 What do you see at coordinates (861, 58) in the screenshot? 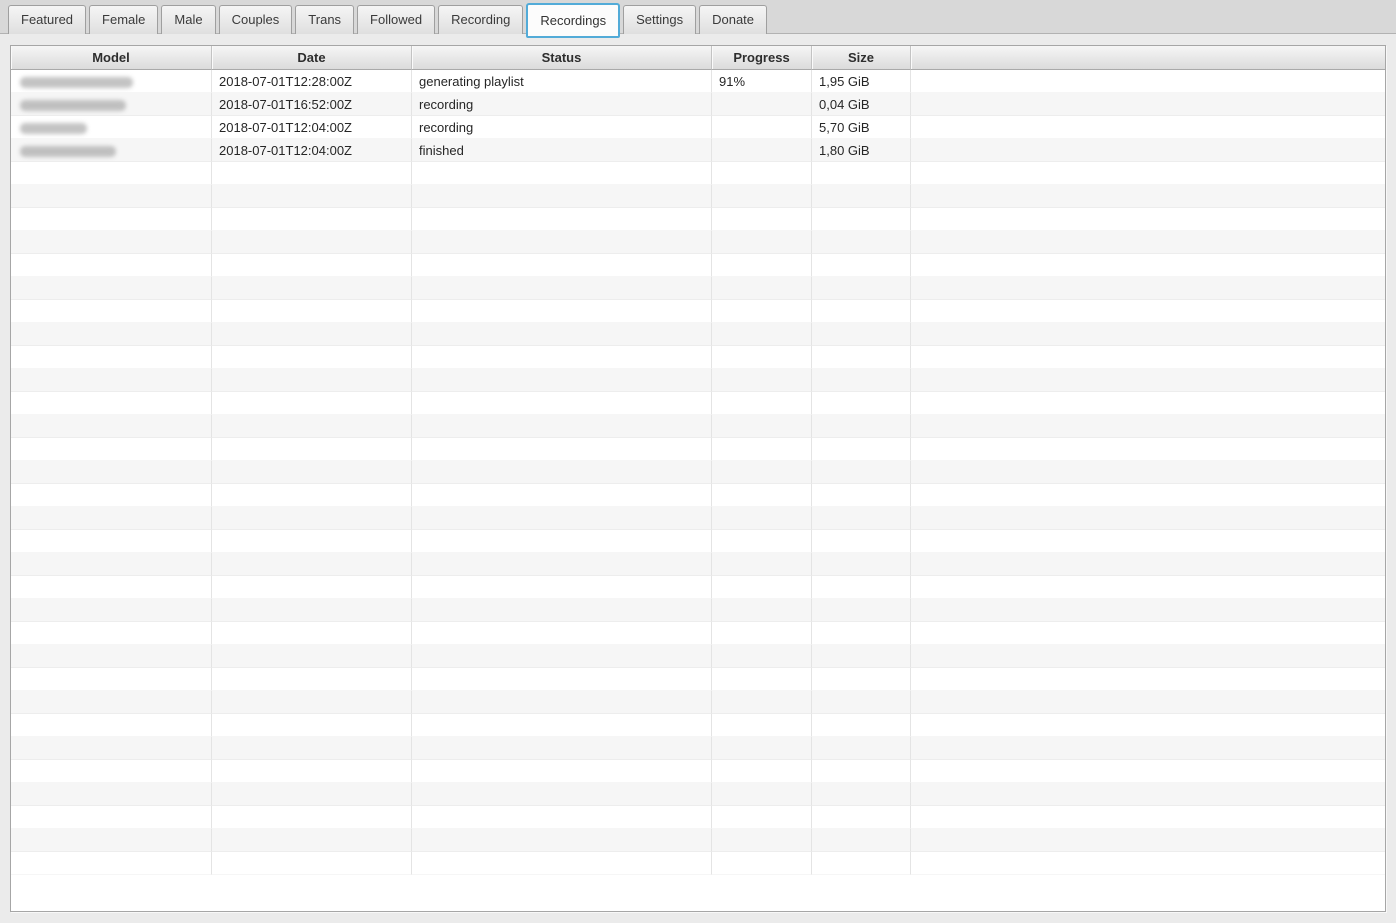
I see `column-header-size: Size` at bounding box center [861, 58].